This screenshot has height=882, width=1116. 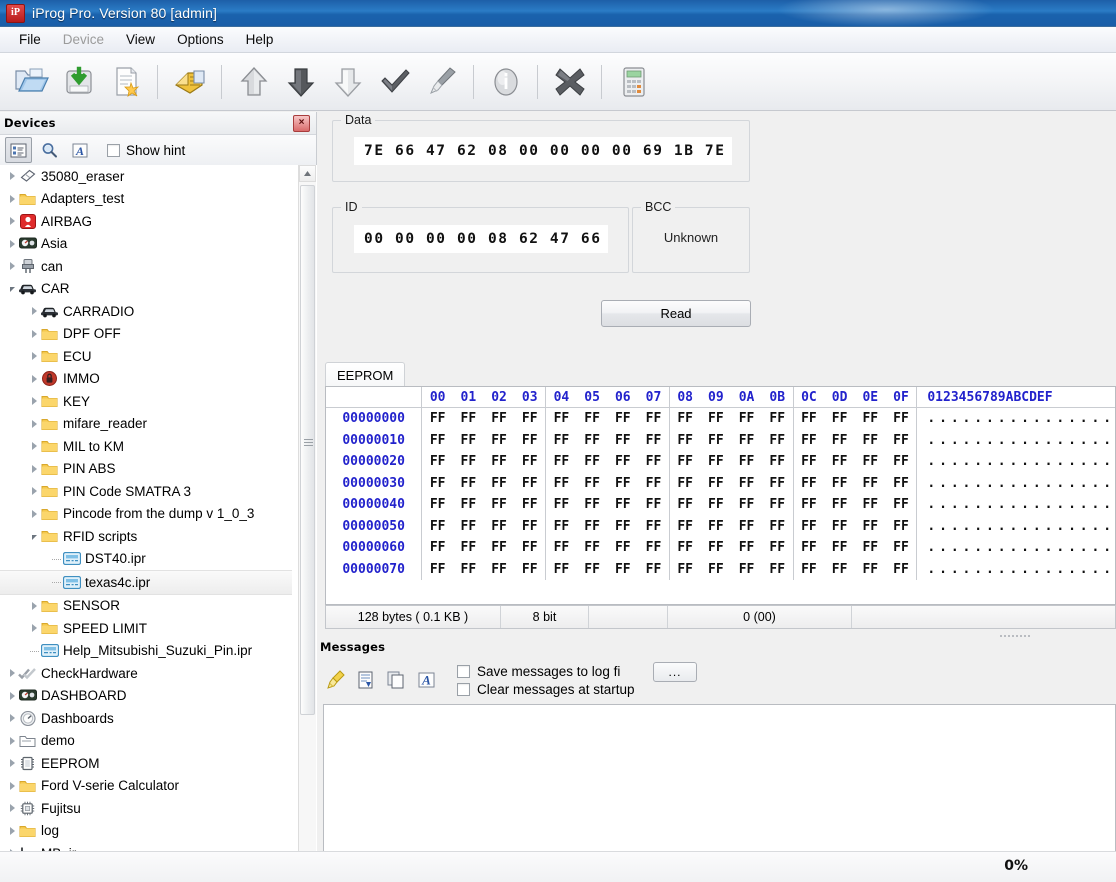 I want to click on splitter-grip, so click(x=1022, y=636).